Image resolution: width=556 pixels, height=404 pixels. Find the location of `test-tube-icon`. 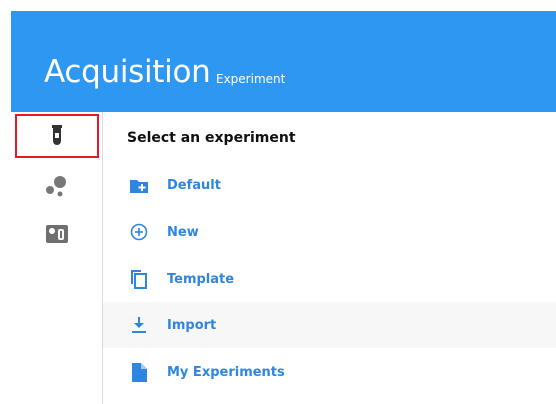

test-tube-icon is located at coordinates (57, 136).